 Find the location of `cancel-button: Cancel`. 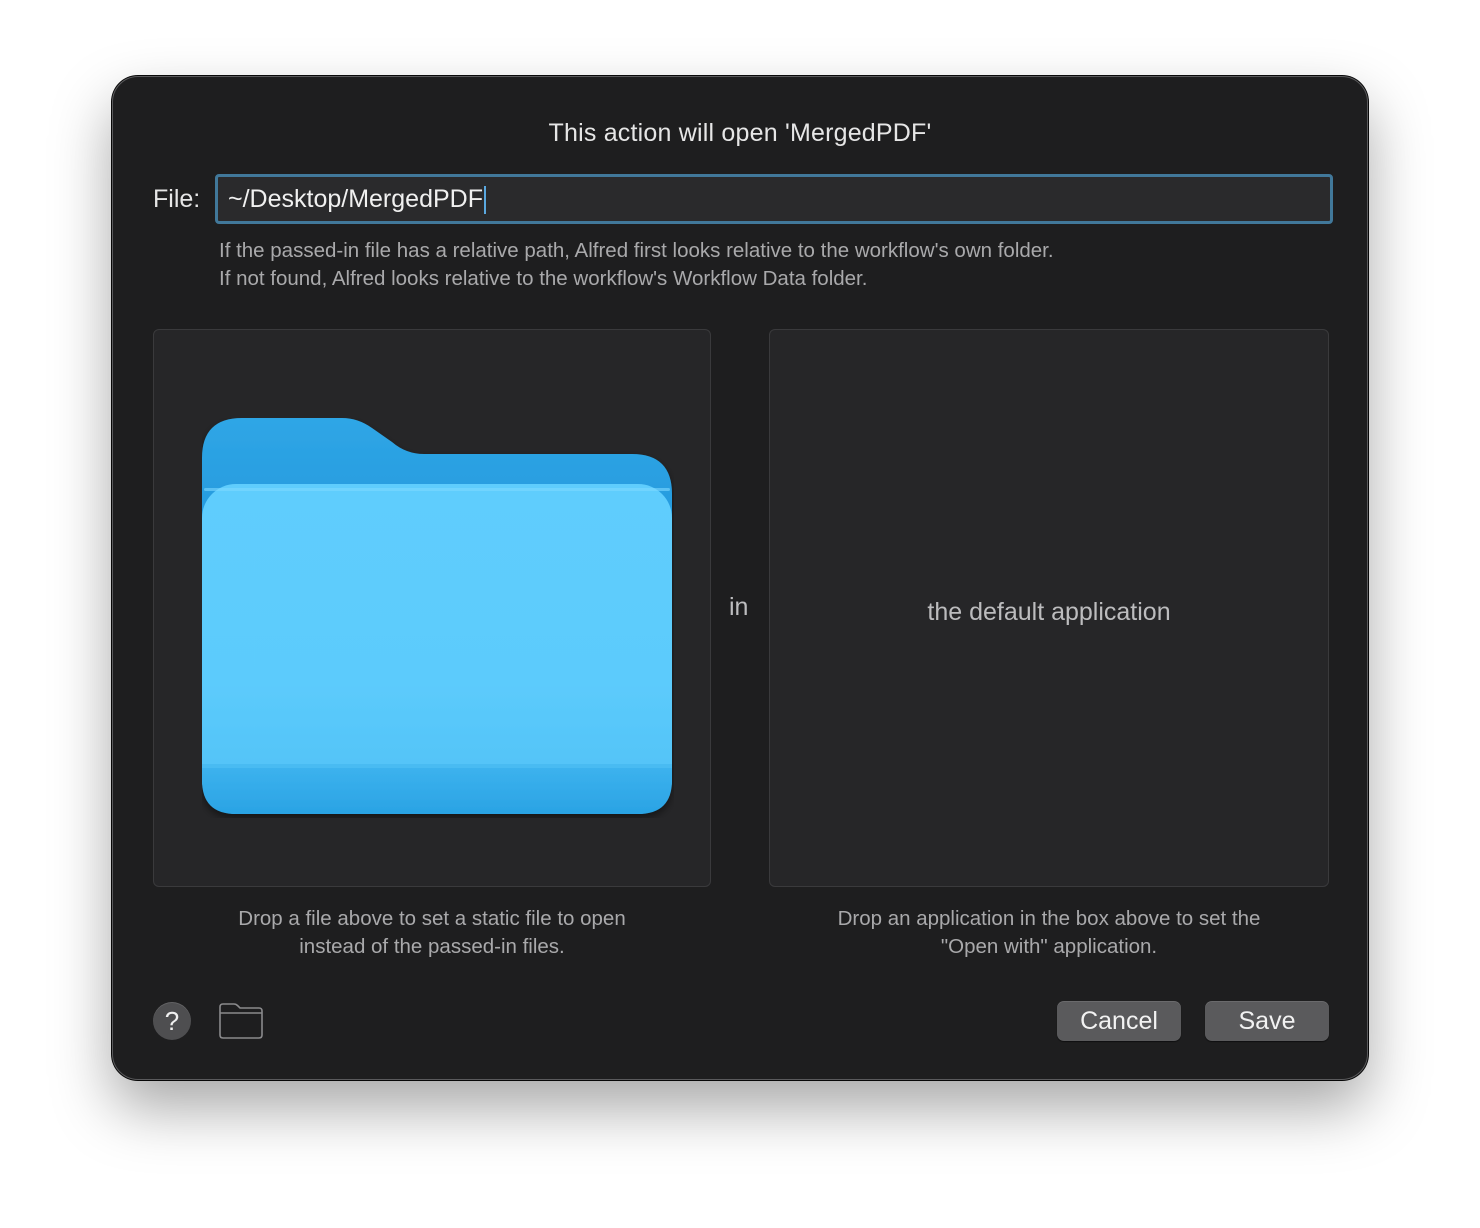

cancel-button: Cancel is located at coordinates (1119, 1021).